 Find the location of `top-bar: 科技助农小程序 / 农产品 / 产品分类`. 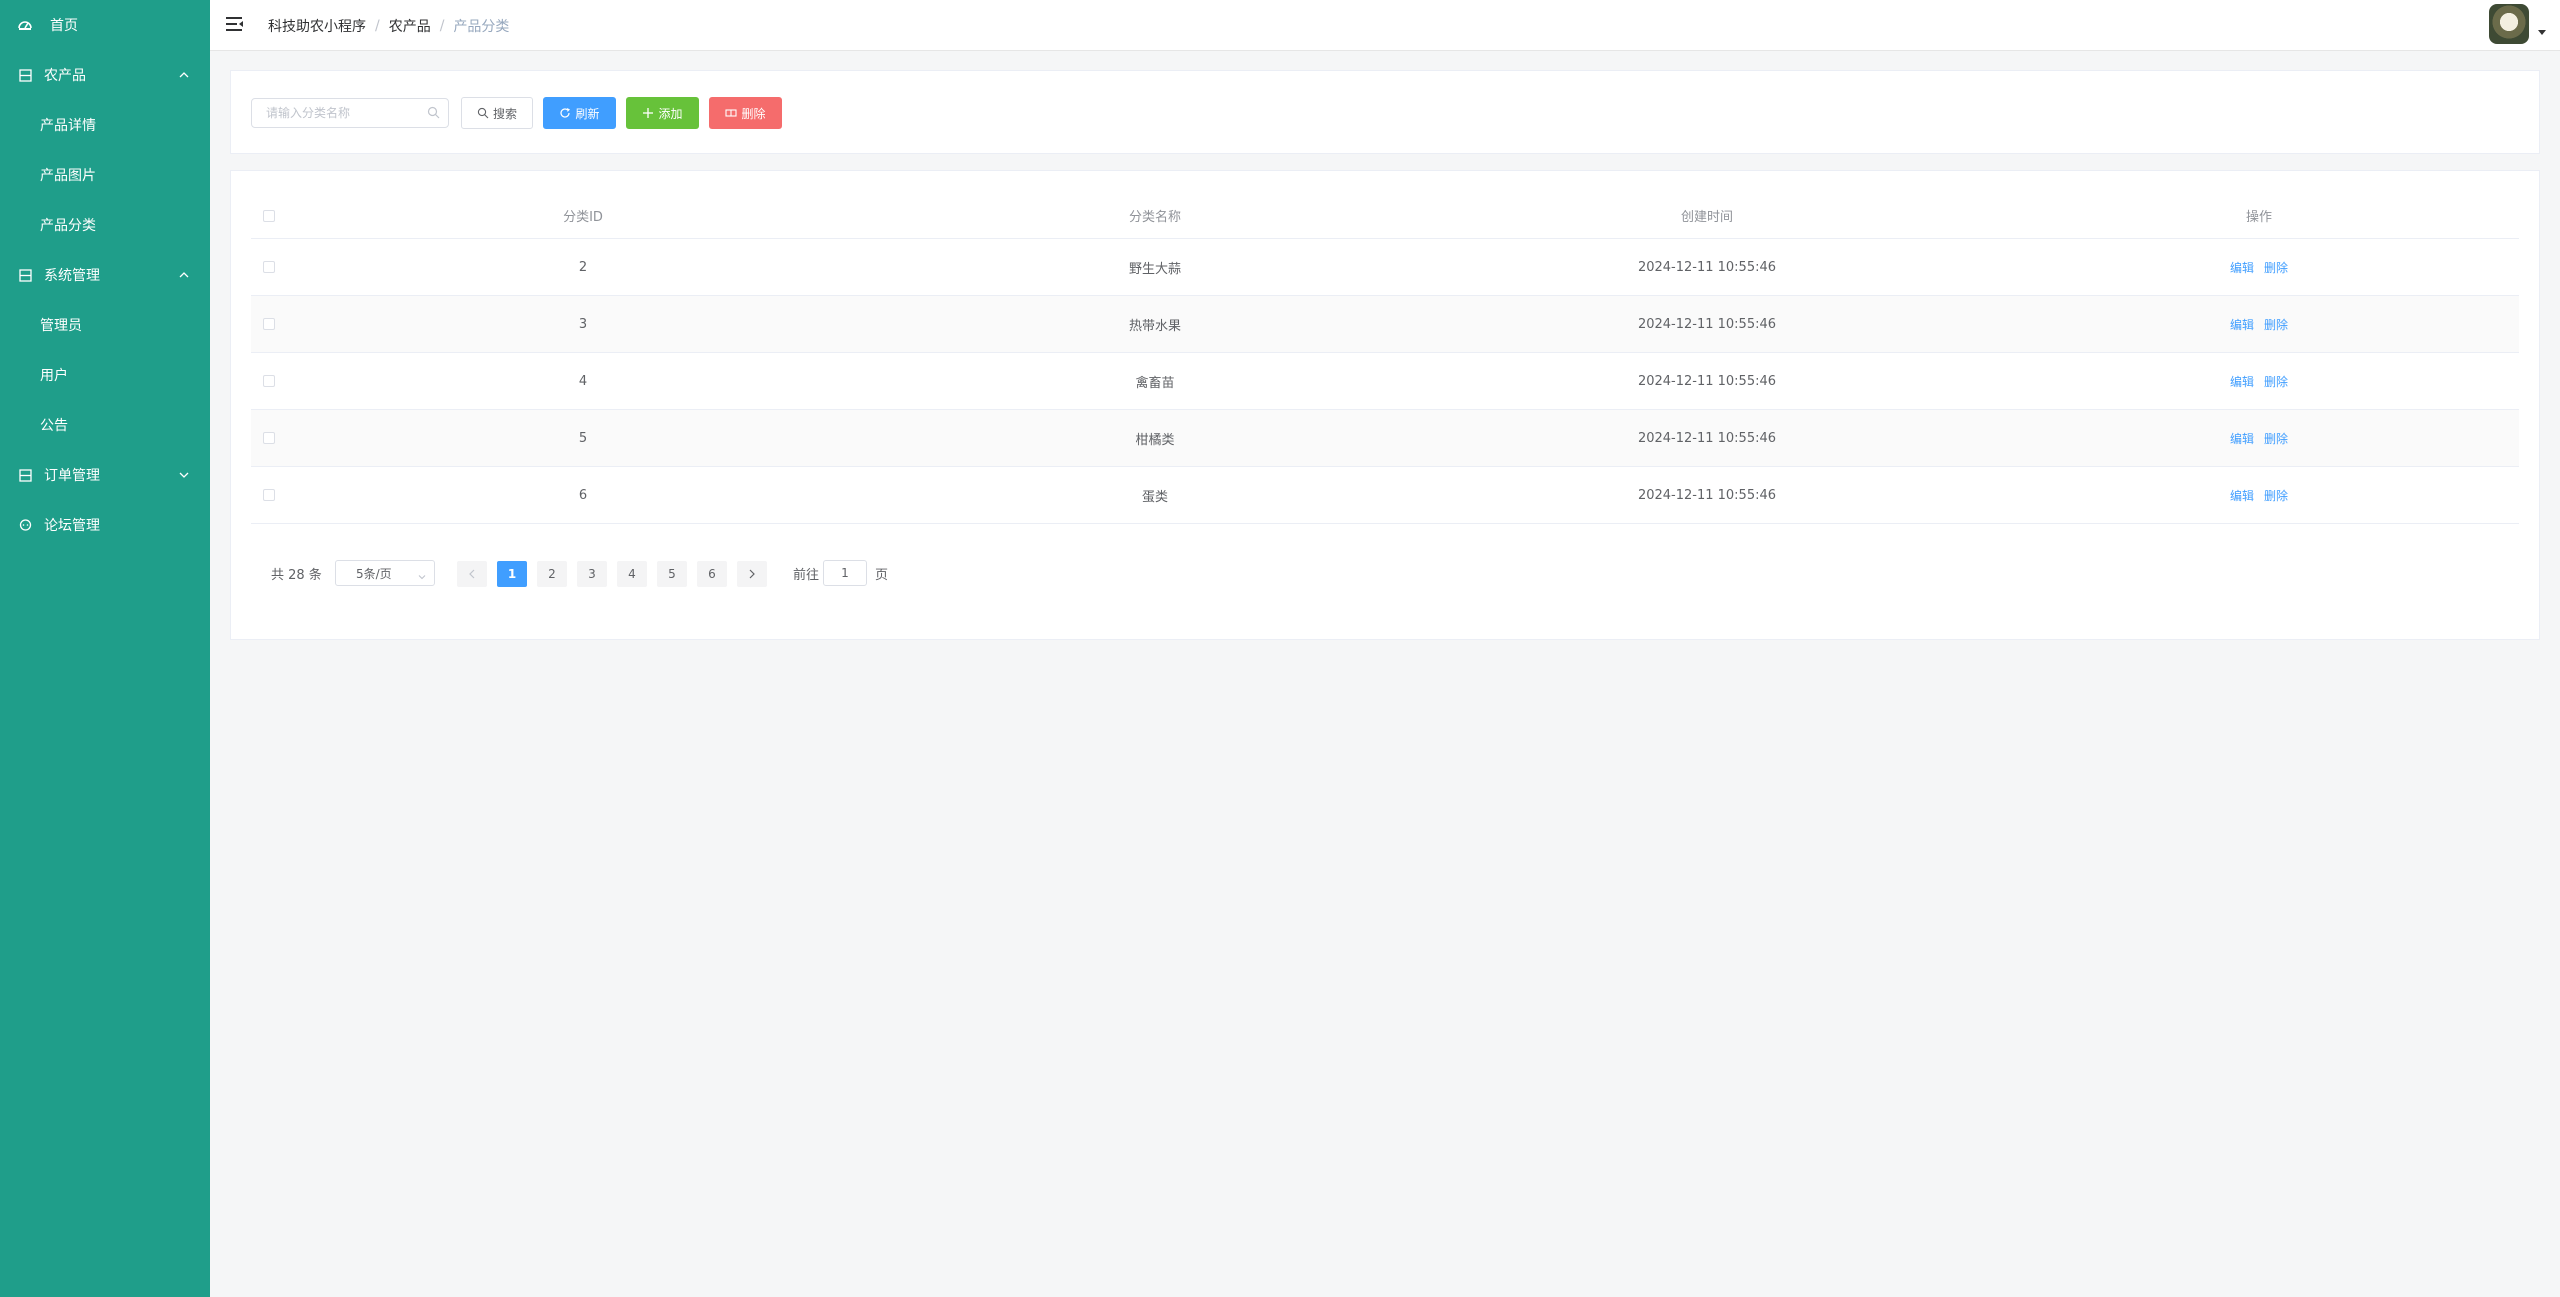

top-bar: 科技助农小程序 / 农产品 / 产品分类 is located at coordinates (1385, 25).